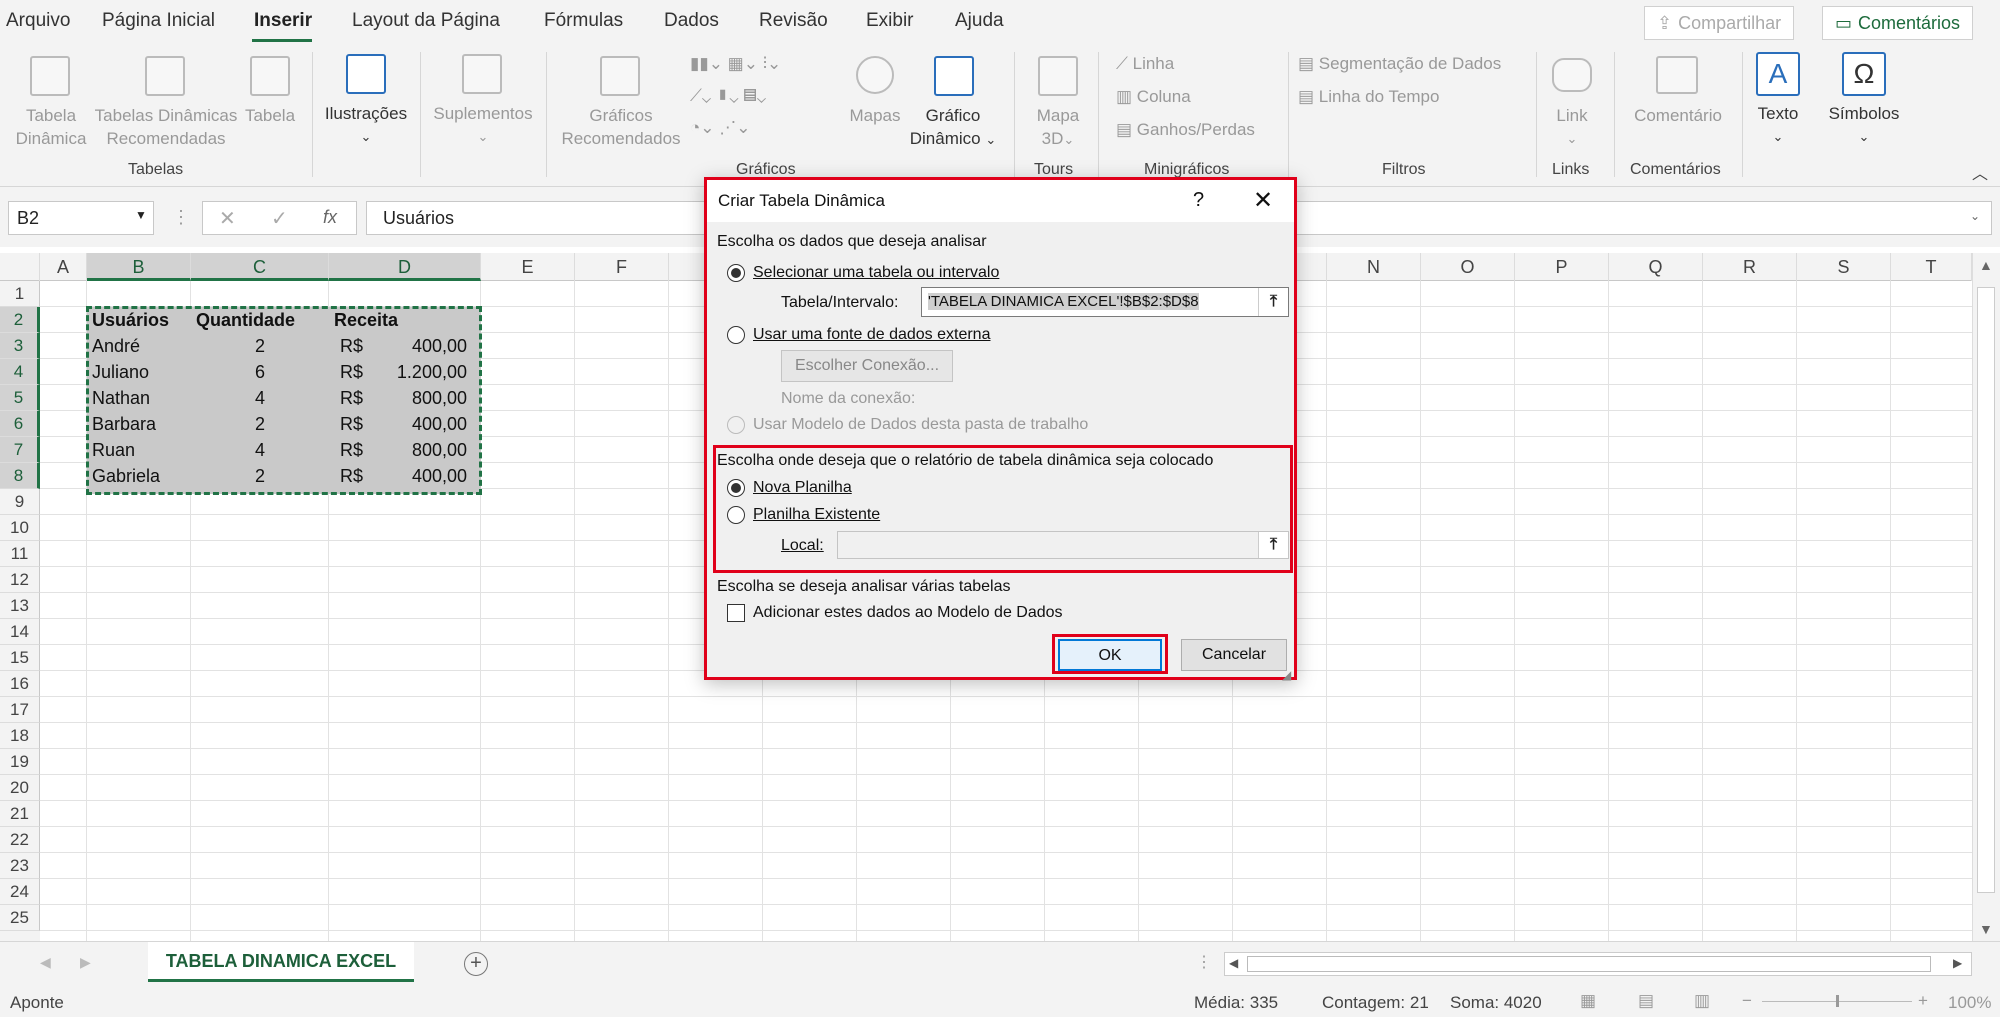 Image resolution: width=2000 pixels, height=1017 pixels. What do you see at coordinates (81, 218) in the screenshot?
I see `name-box: B2 ▼` at bounding box center [81, 218].